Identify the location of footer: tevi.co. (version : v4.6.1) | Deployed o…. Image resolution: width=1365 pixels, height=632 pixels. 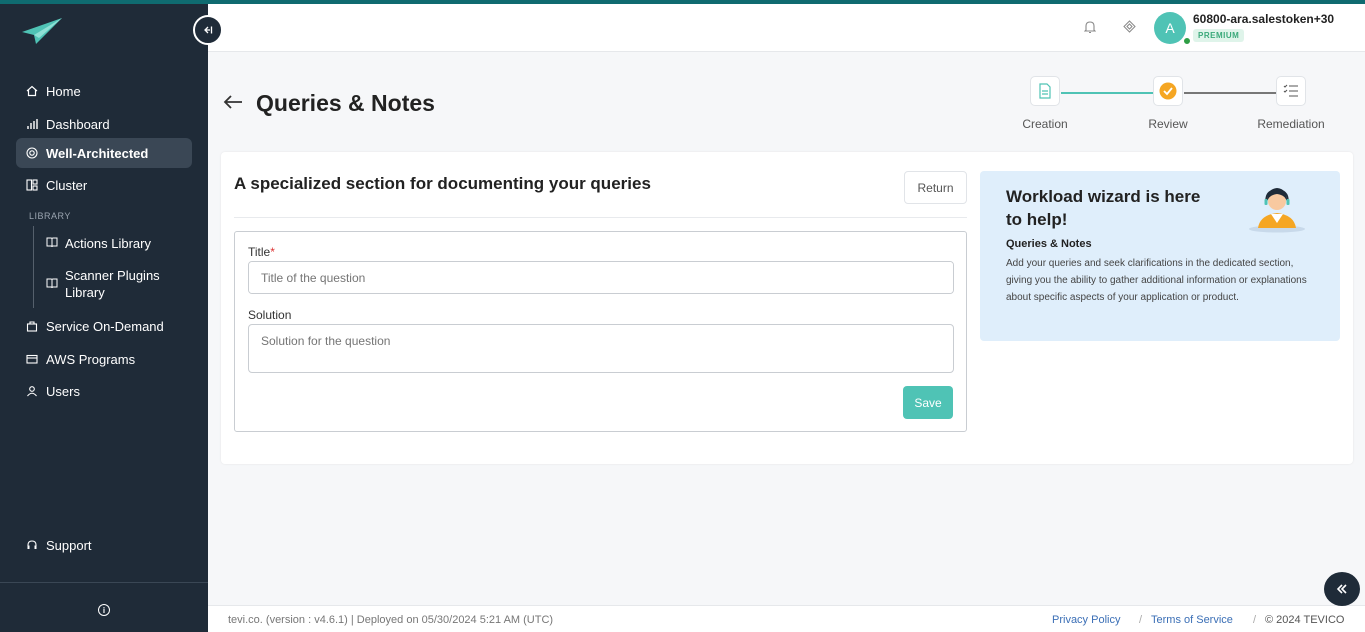
(786, 618).